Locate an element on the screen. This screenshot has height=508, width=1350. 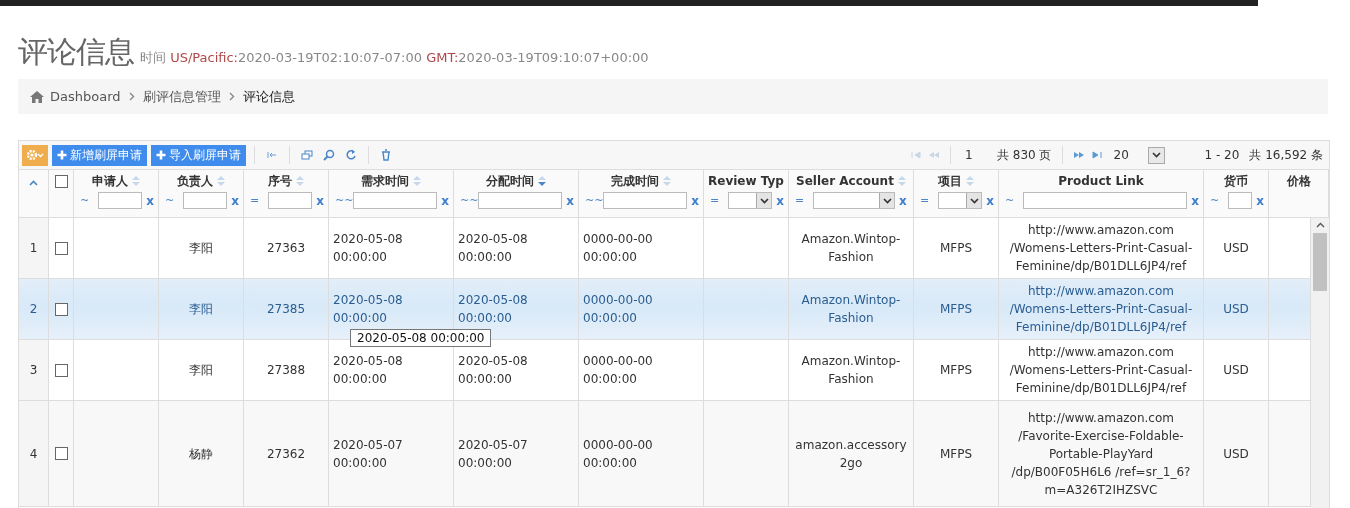
row-number: 2 is located at coordinates (33, 309).